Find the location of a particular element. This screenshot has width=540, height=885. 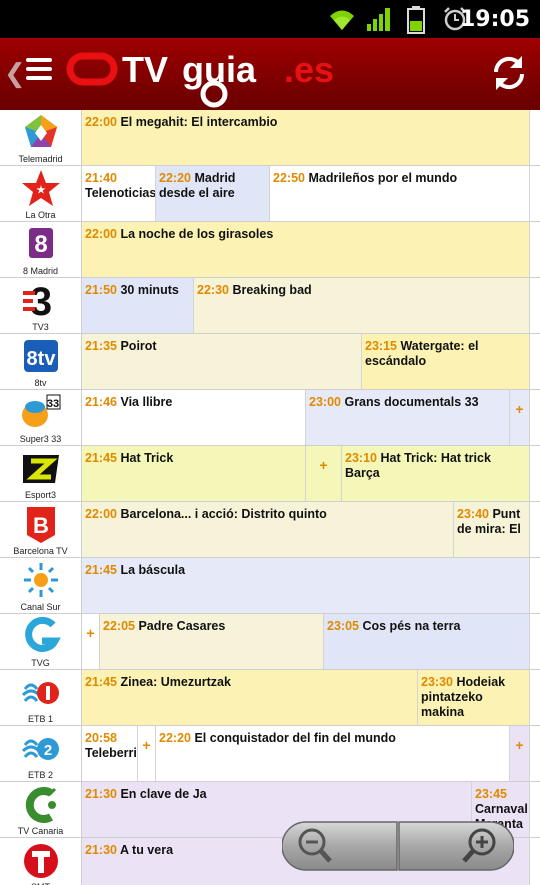

program-title: Telenoticias is located at coordinates (120, 193).